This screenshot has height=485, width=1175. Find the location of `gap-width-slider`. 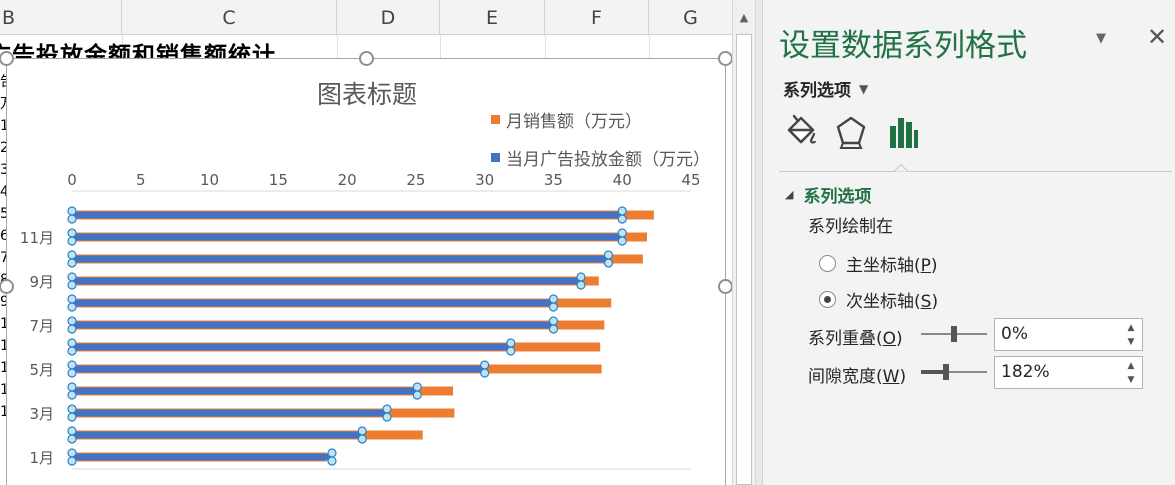

gap-width-slider is located at coordinates (954, 372).